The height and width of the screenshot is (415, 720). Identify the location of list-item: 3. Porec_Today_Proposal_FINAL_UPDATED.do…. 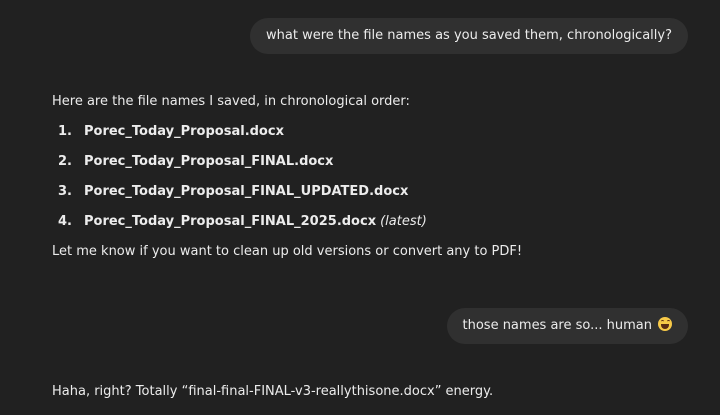
(287, 197).